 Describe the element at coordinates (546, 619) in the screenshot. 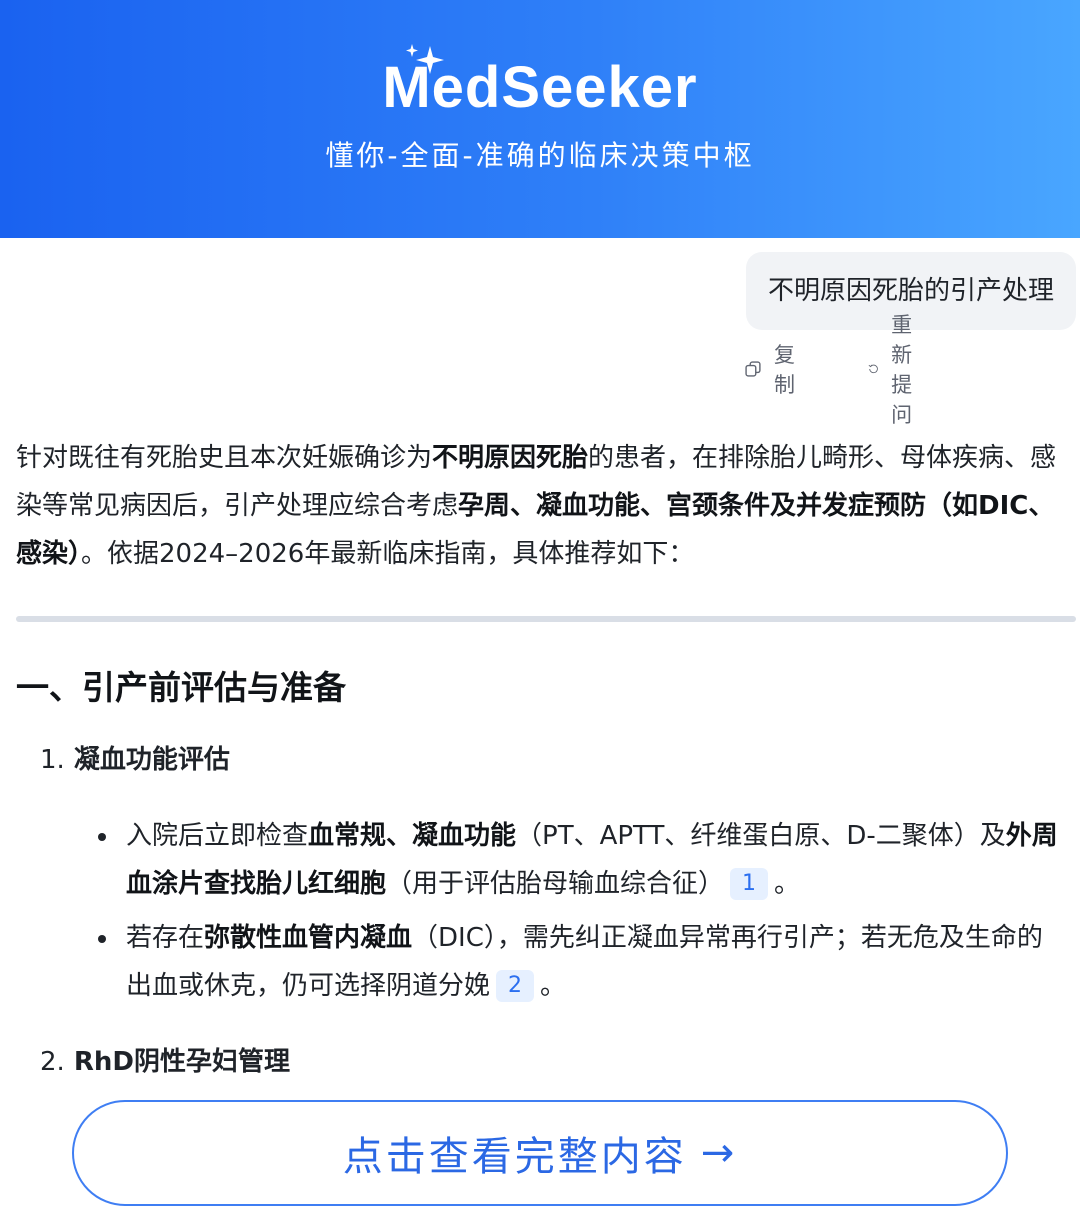

I see `section-divider` at that location.